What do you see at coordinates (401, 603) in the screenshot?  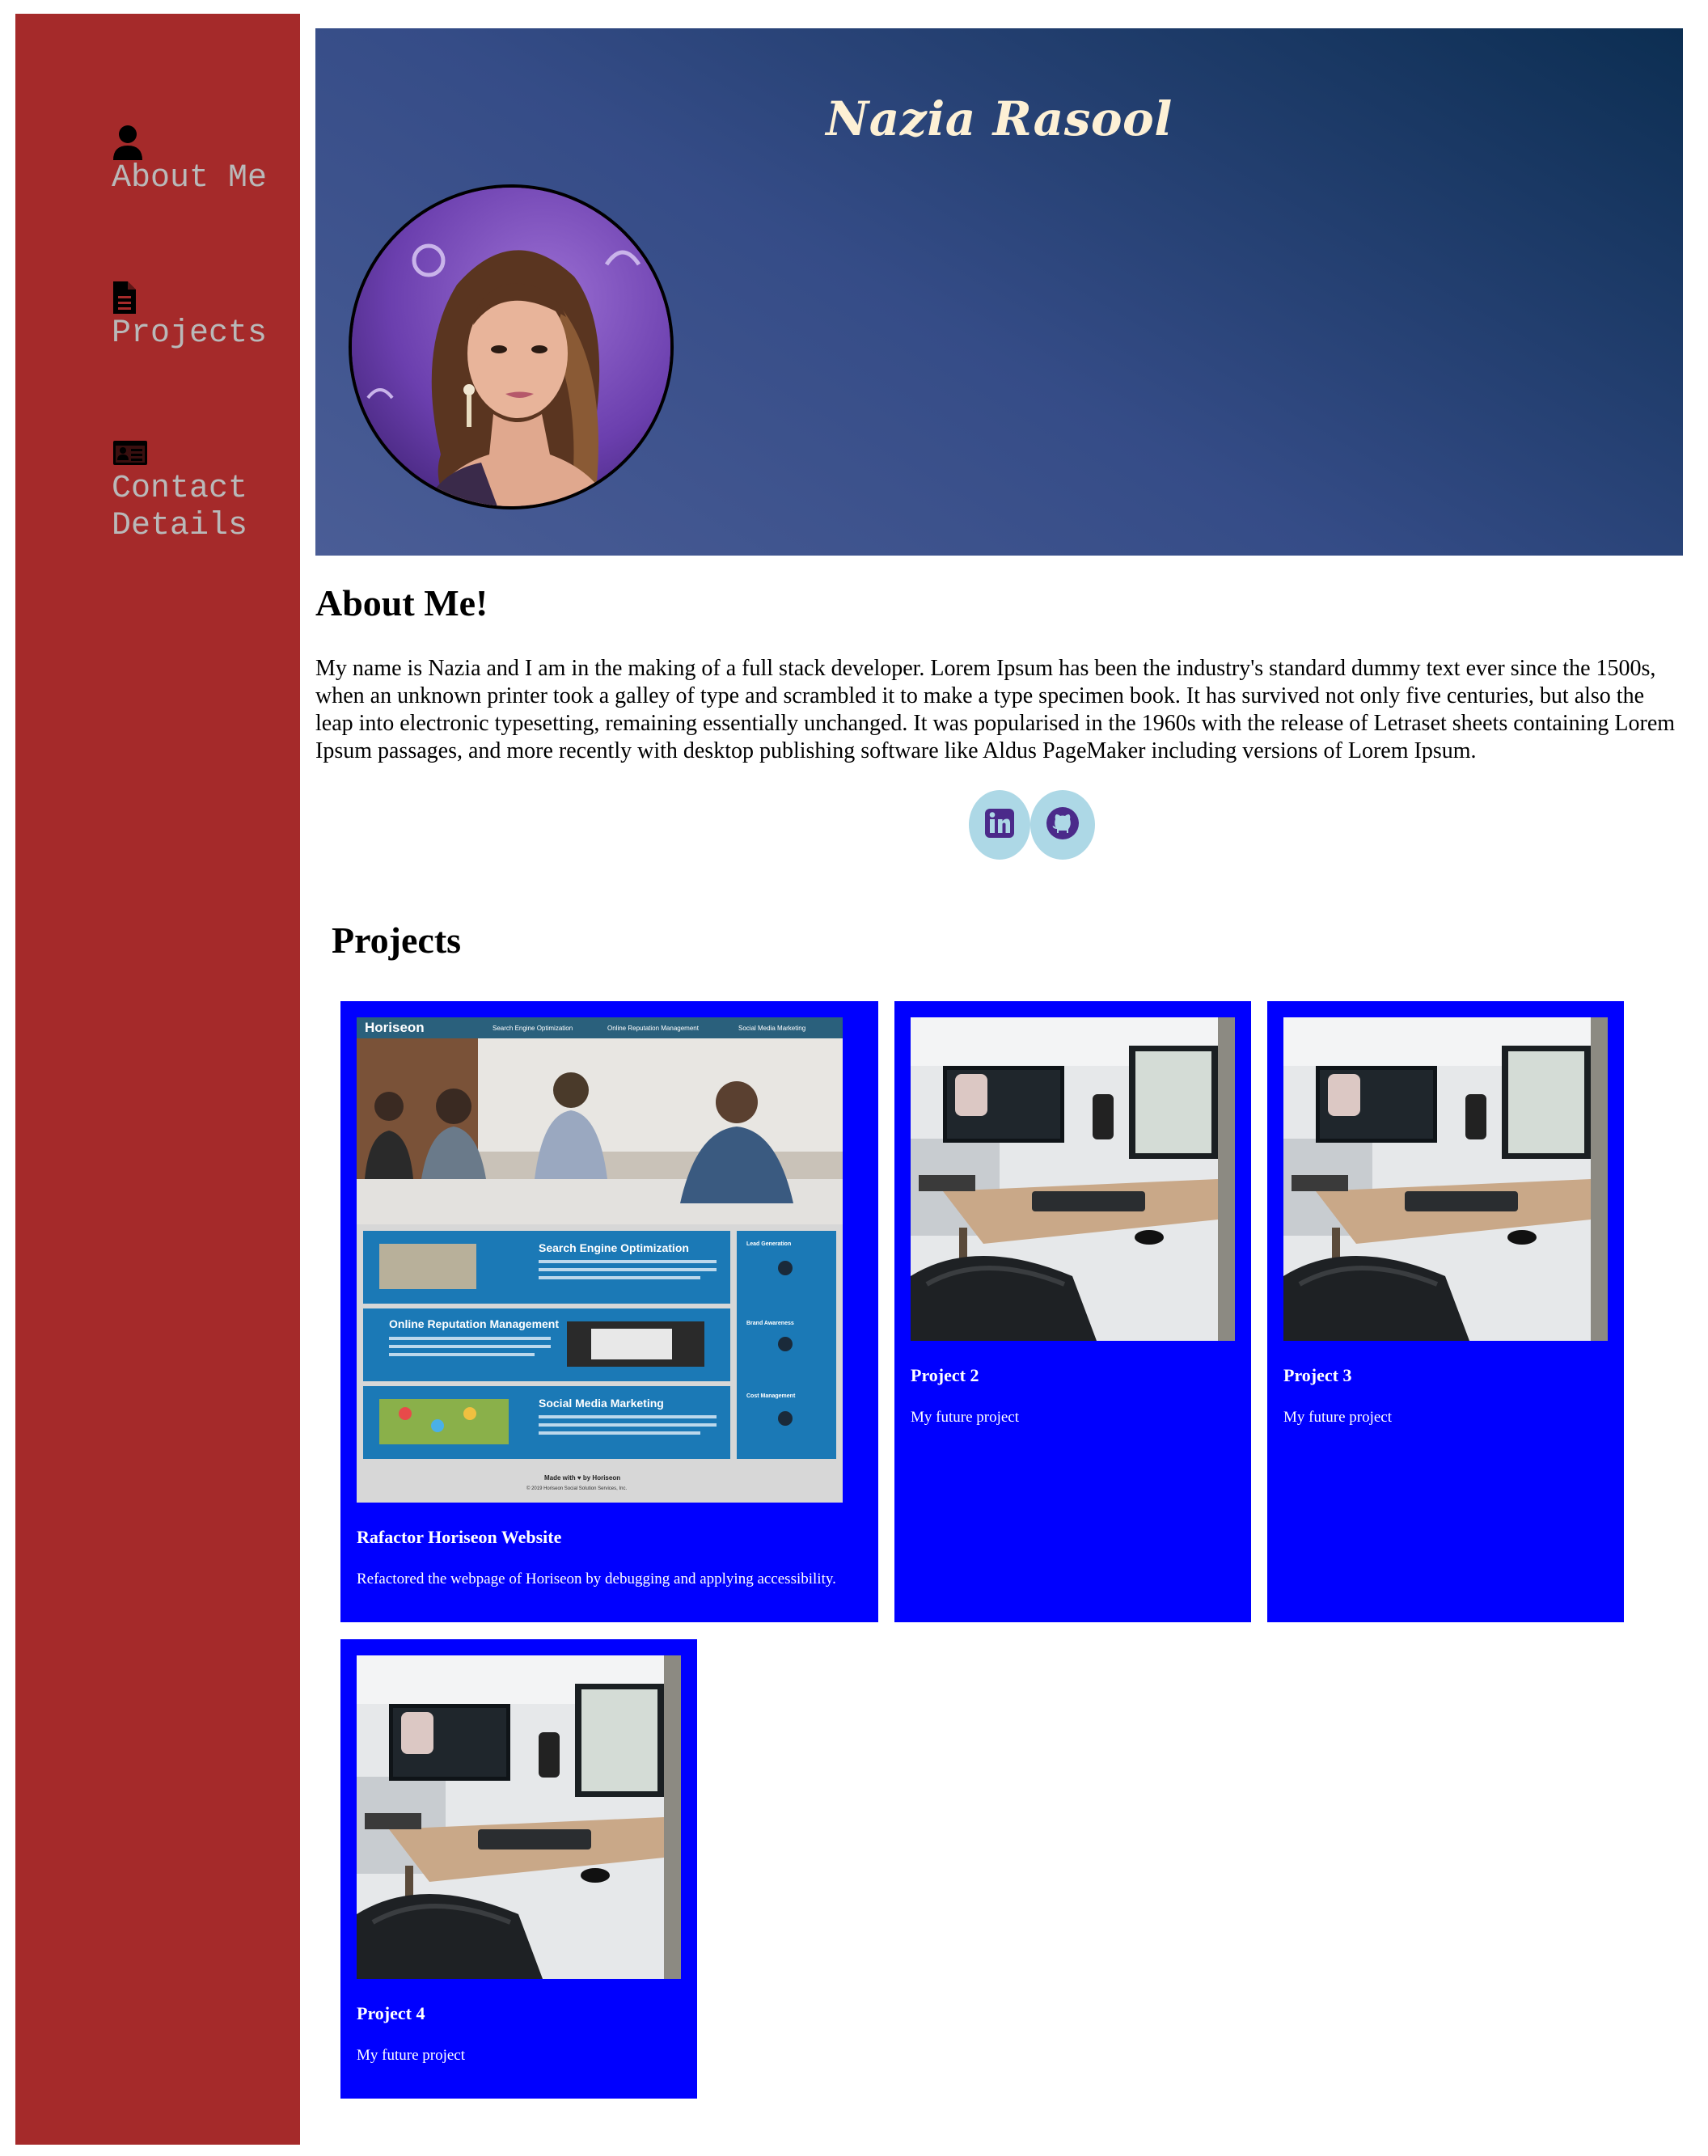 I see `about-heading: About Me!` at bounding box center [401, 603].